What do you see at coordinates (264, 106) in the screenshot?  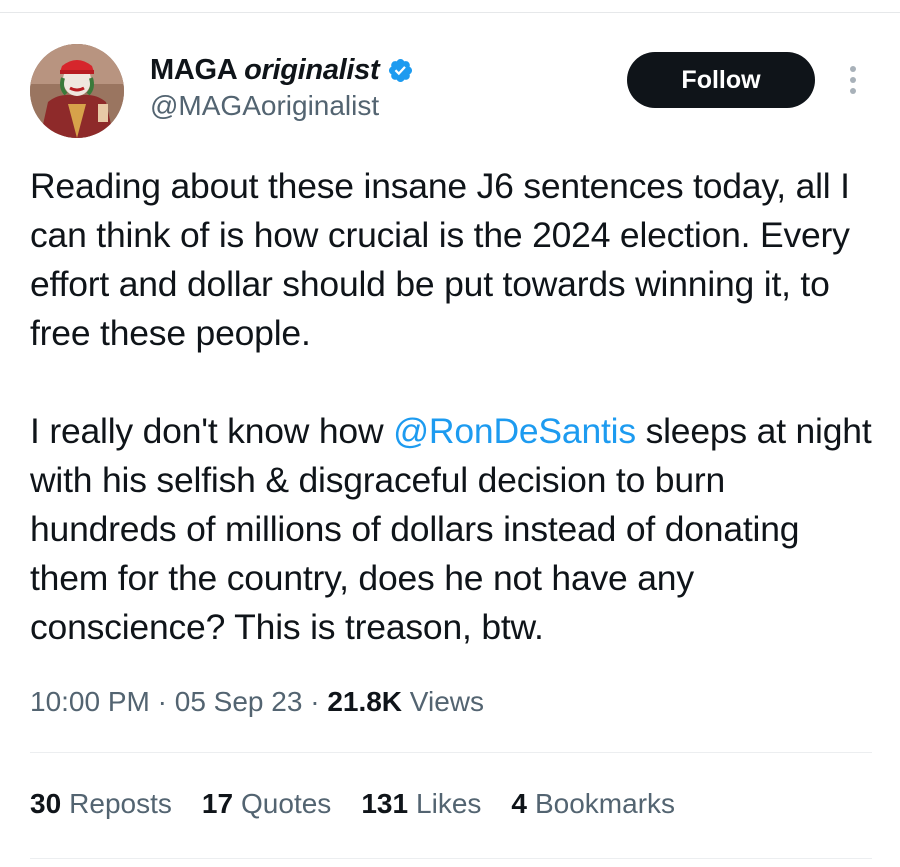 I see `author-handle: @MAGAoriginalist` at bounding box center [264, 106].